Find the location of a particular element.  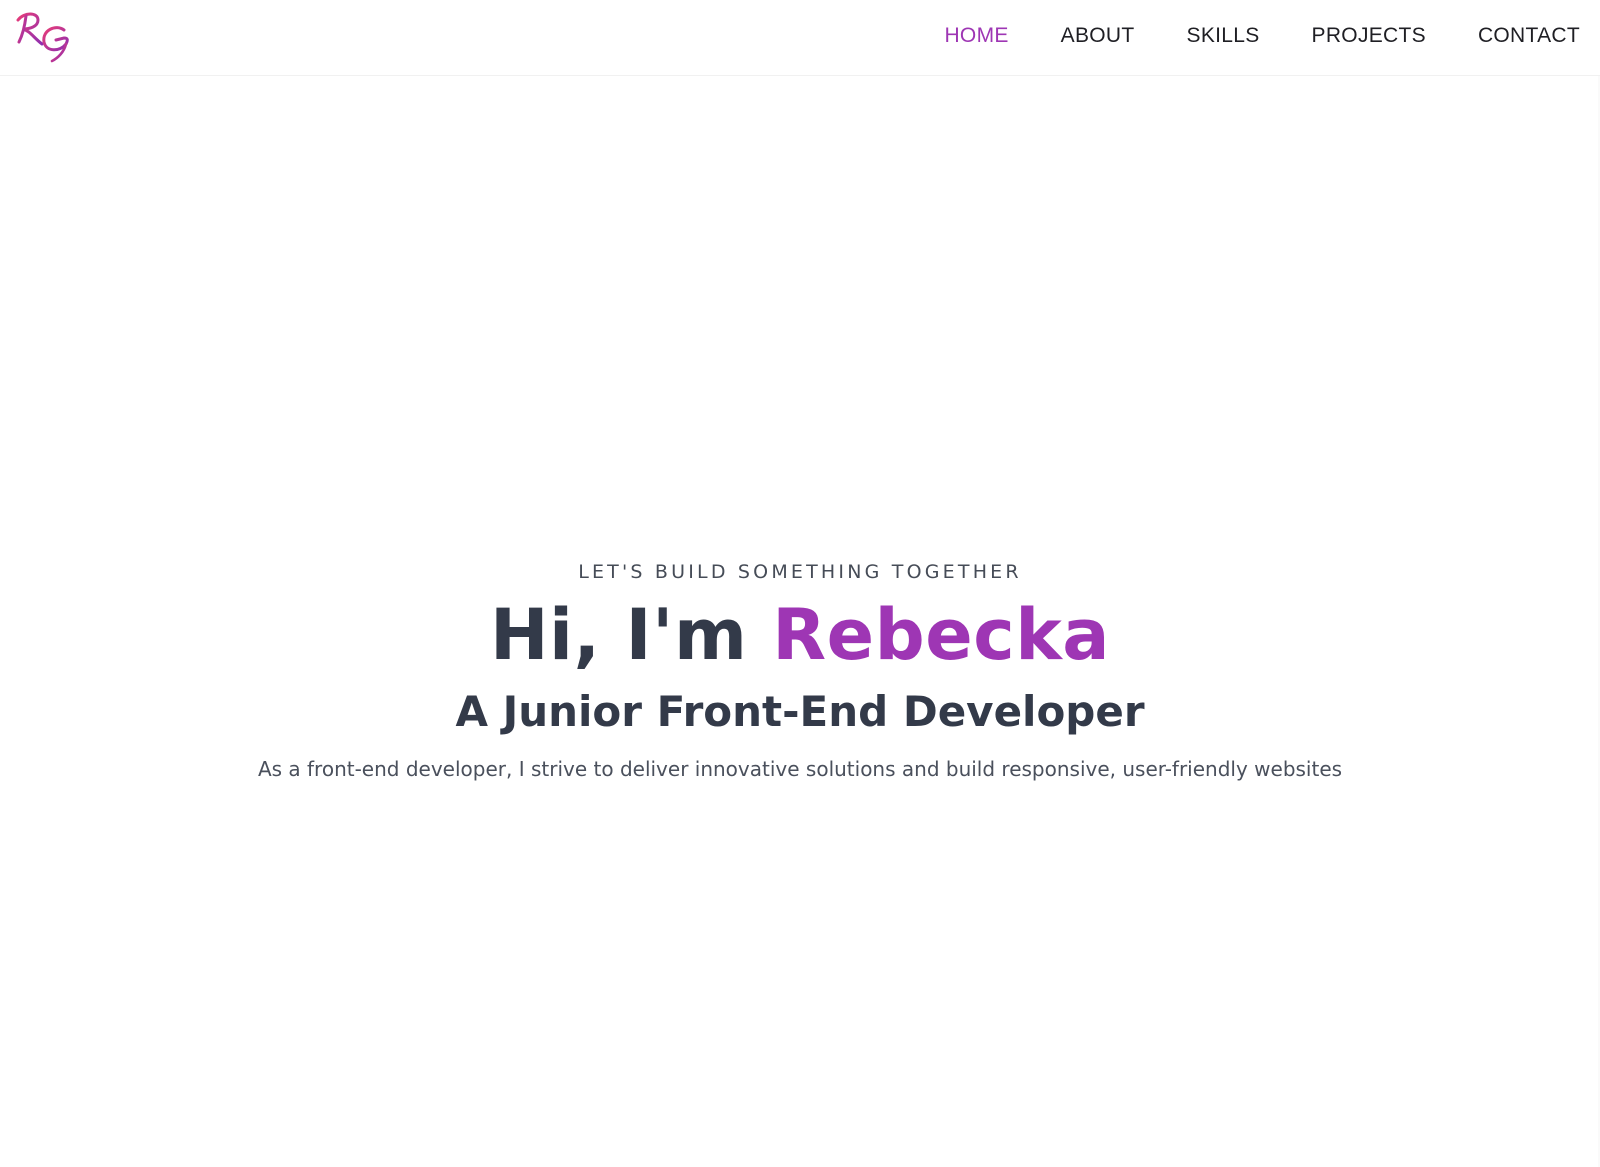

nav-contact: CONTACT is located at coordinates (1529, 35).